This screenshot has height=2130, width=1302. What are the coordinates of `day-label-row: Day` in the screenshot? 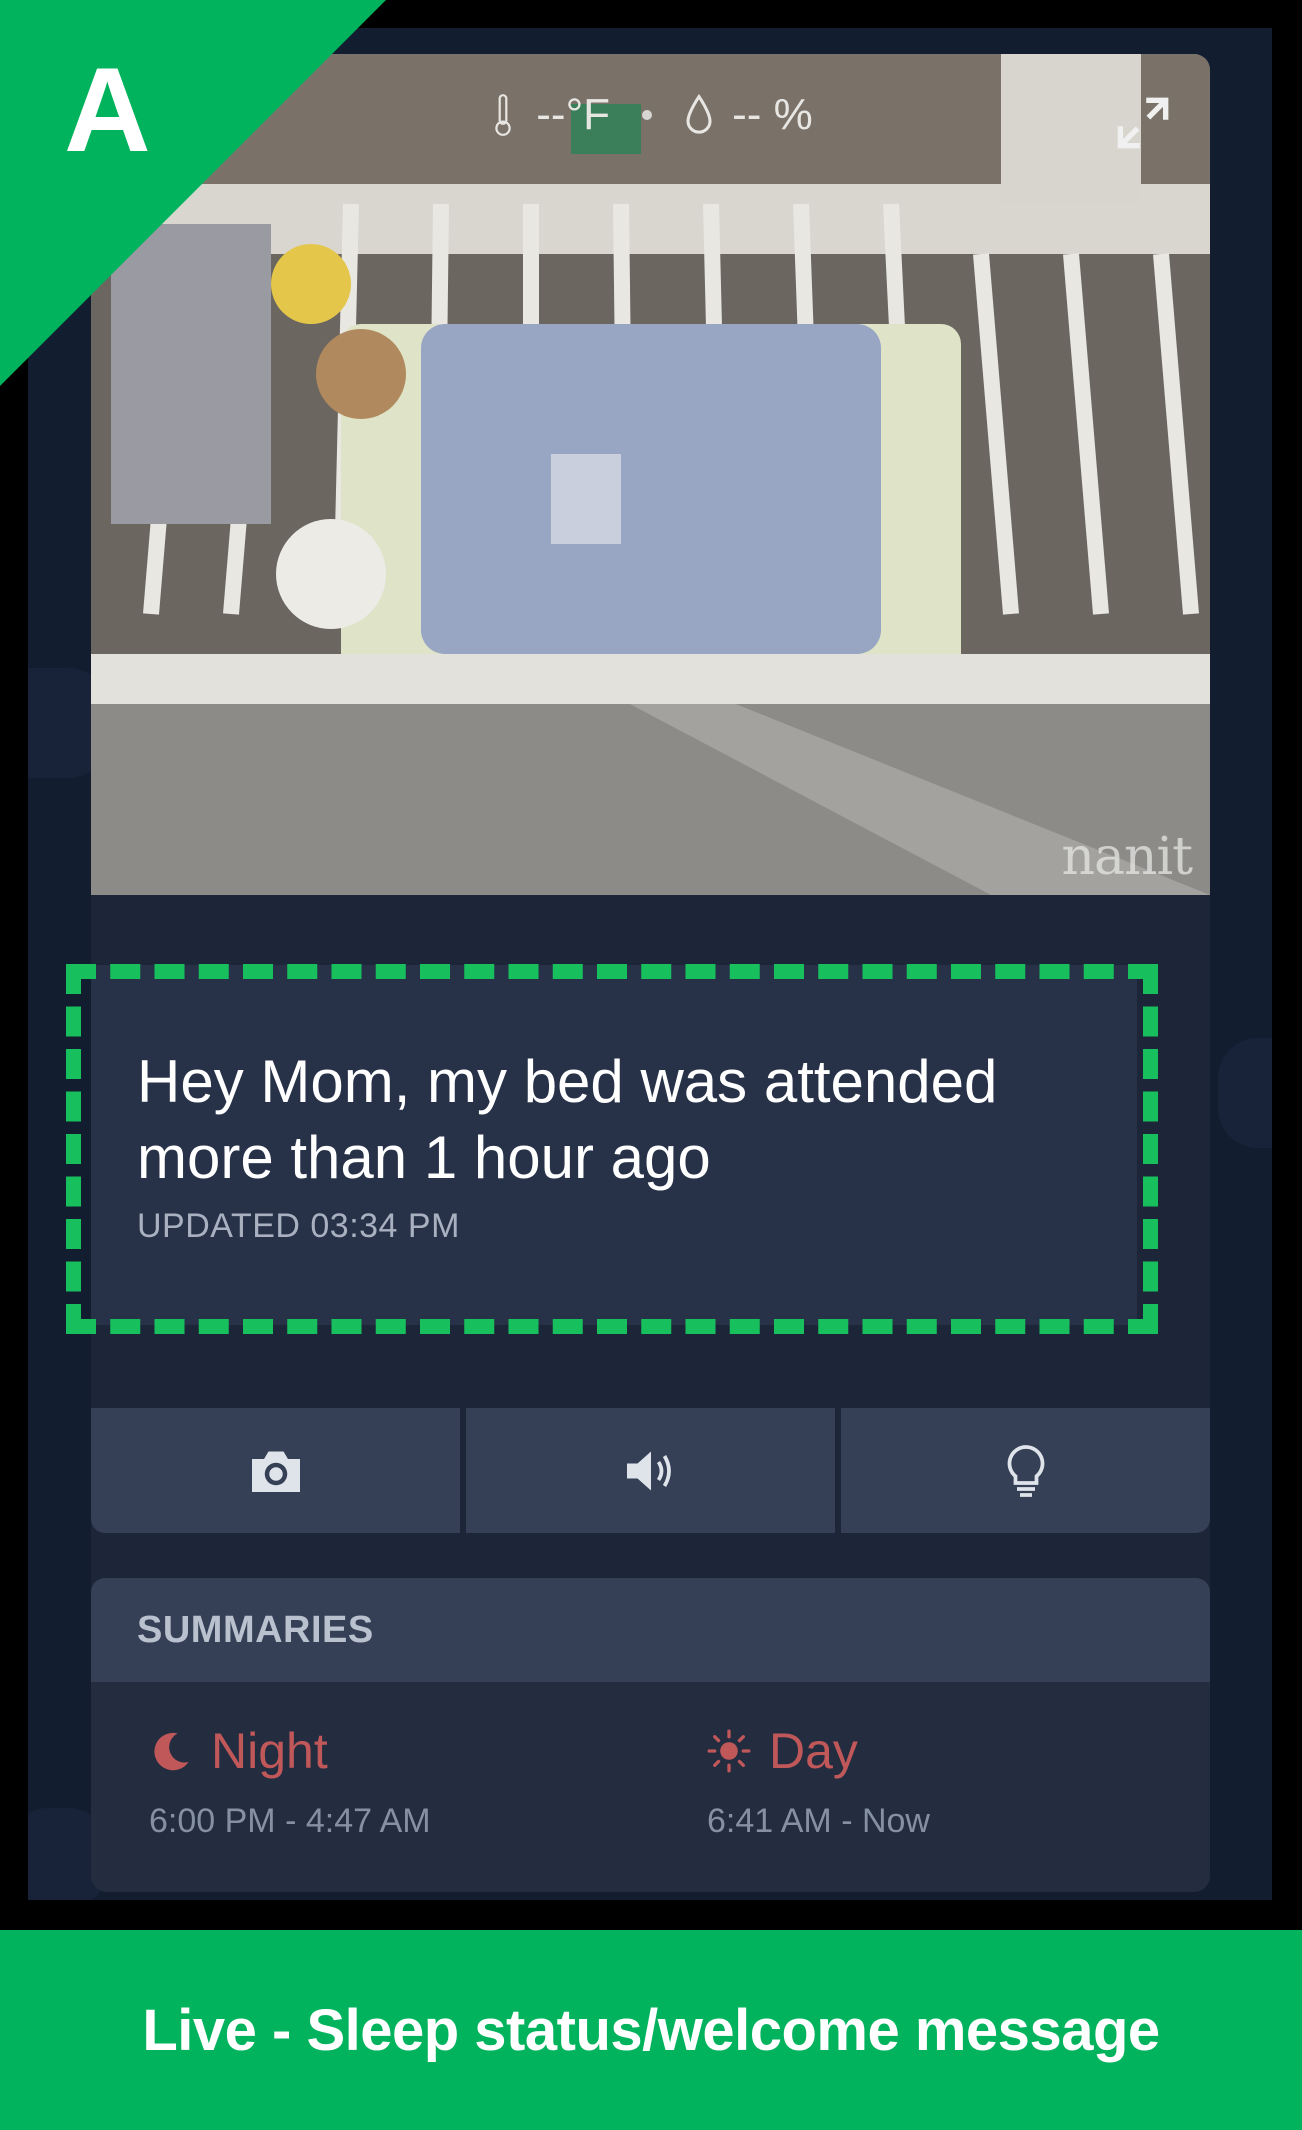 It's located at (818, 1751).